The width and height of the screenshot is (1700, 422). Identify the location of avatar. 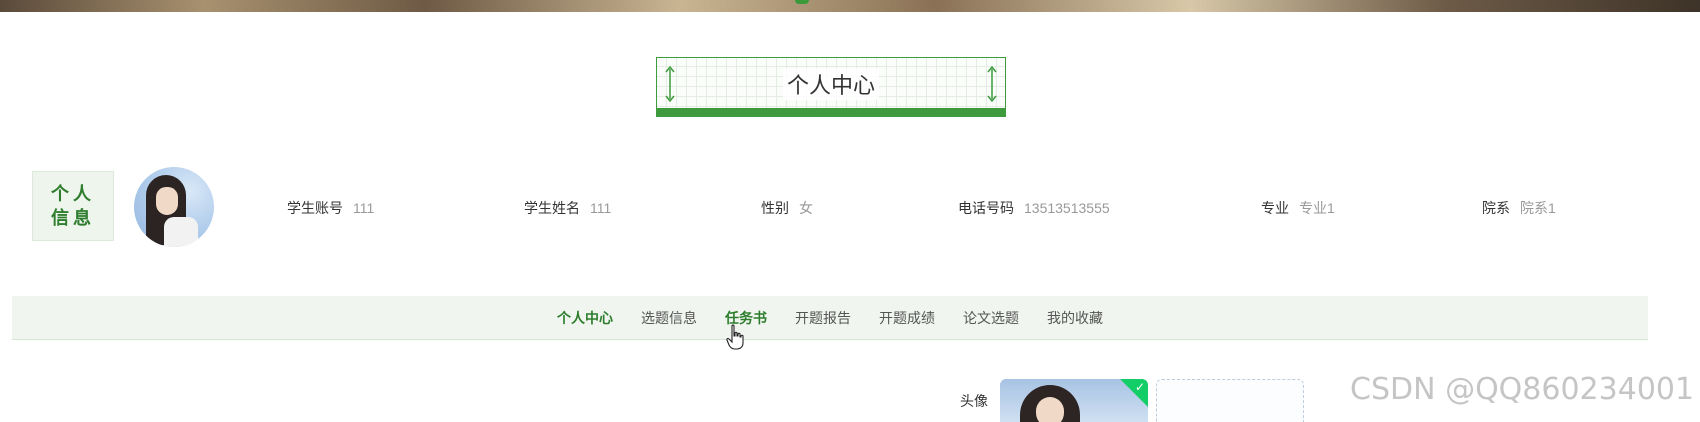
(174, 207).